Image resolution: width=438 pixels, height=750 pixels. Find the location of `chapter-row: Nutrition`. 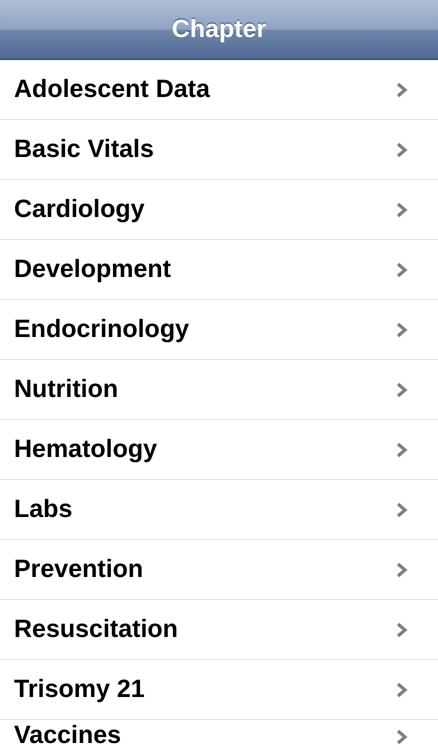

chapter-row: Nutrition is located at coordinates (219, 390).